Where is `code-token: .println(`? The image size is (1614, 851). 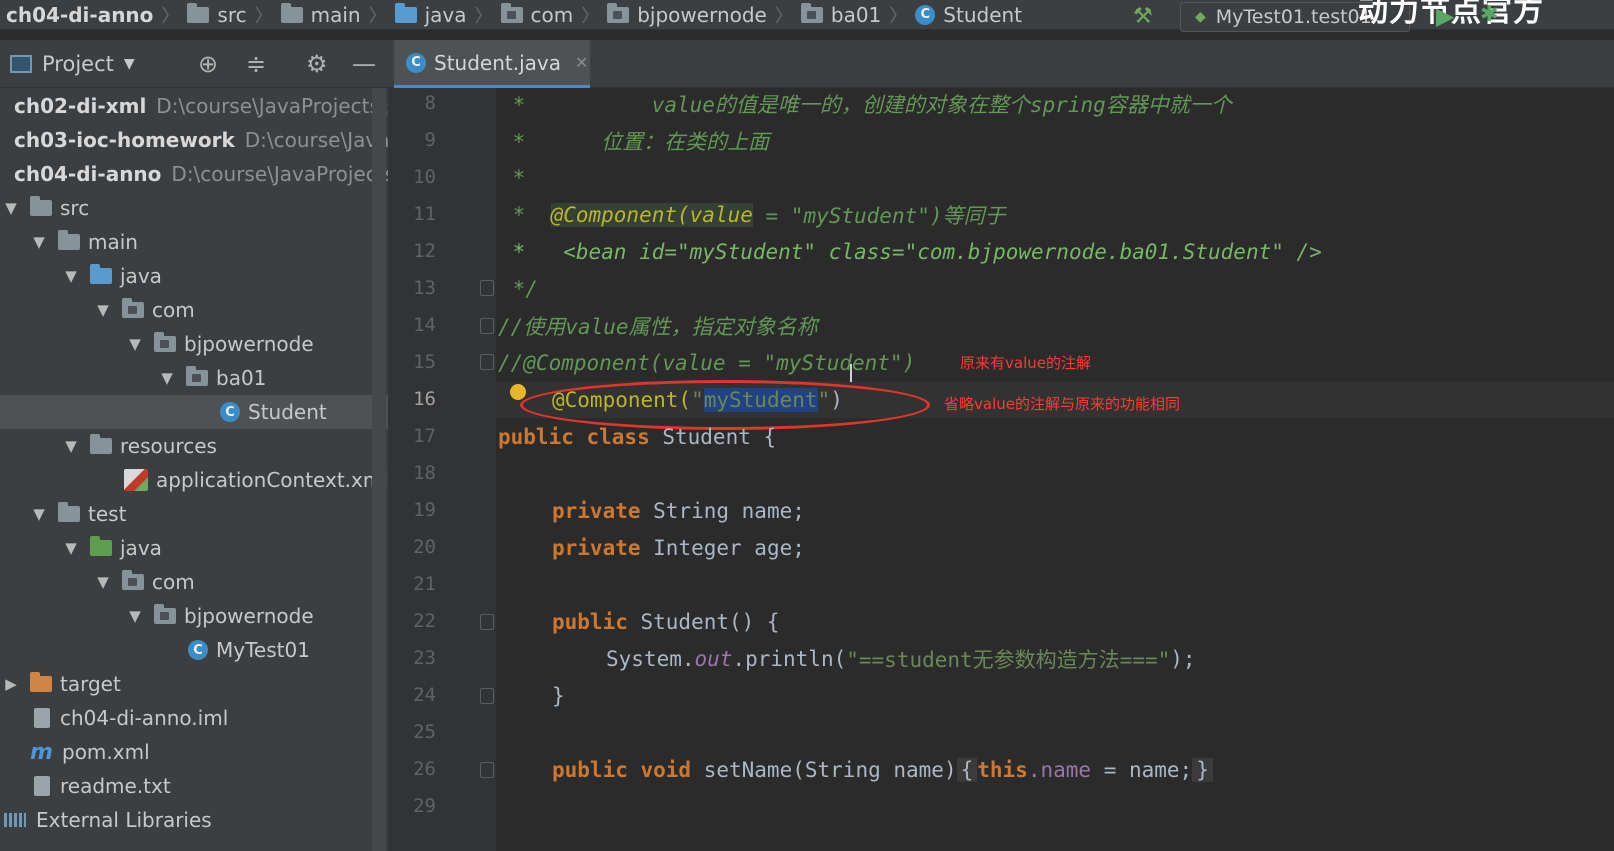
code-token: .println( is located at coordinates (789, 658).